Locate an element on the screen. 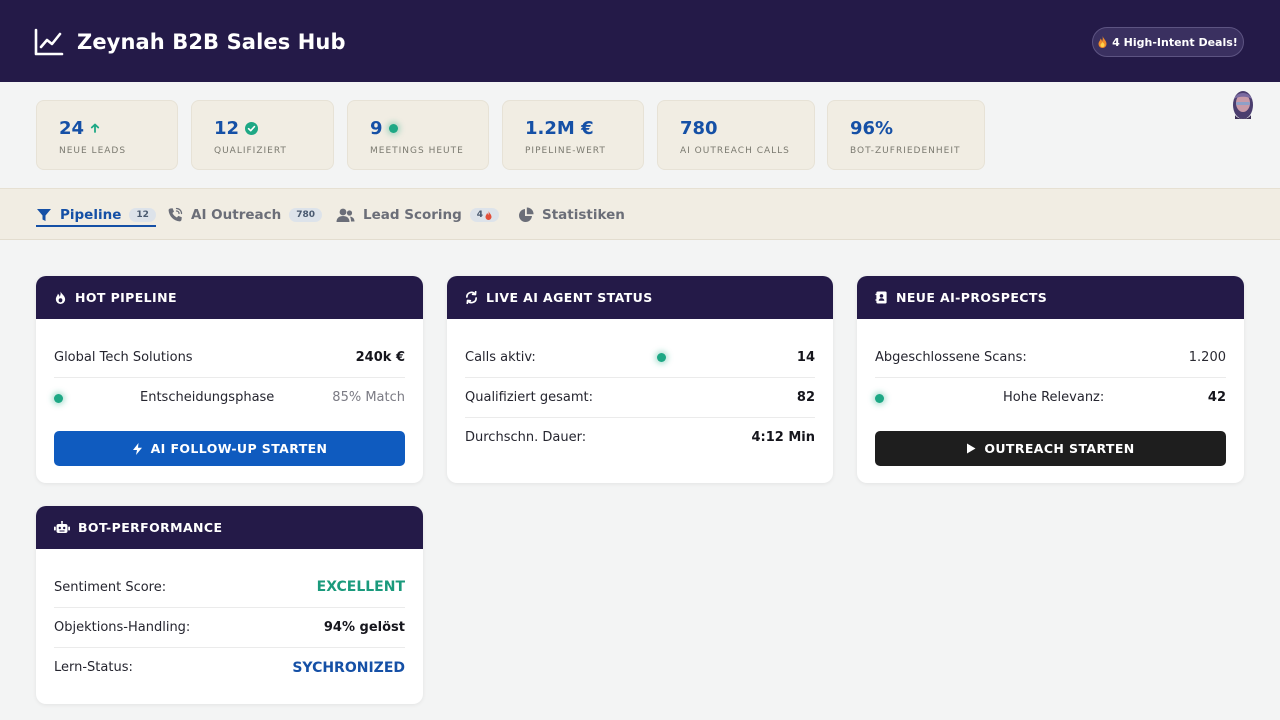 The width and height of the screenshot is (1280, 720). tab-pipeline: Pipeline 12 is located at coordinates (96, 215).